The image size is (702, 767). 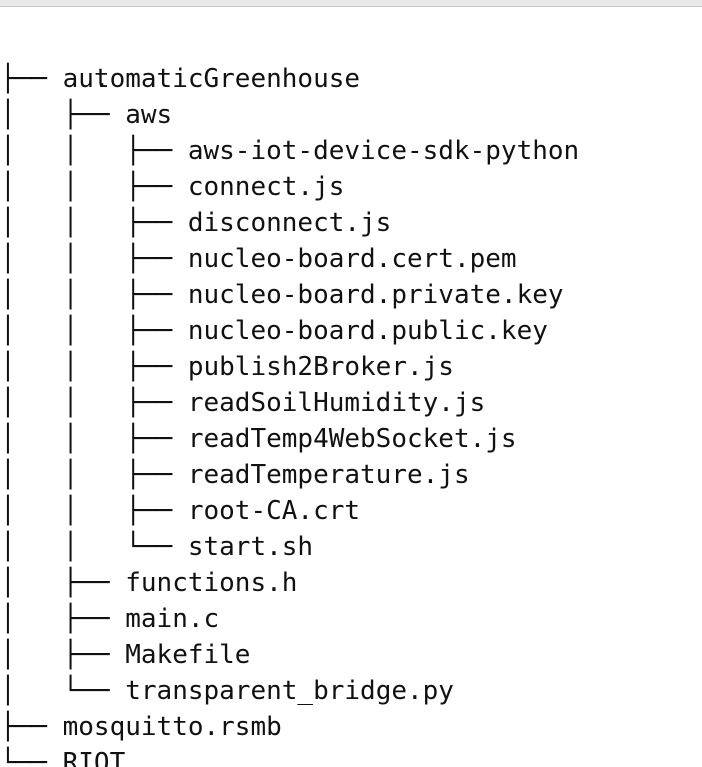 What do you see at coordinates (289, 115) in the screenshot?
I see `tree-item-aws: │ ├── aws` at bounding box center [289, 115].